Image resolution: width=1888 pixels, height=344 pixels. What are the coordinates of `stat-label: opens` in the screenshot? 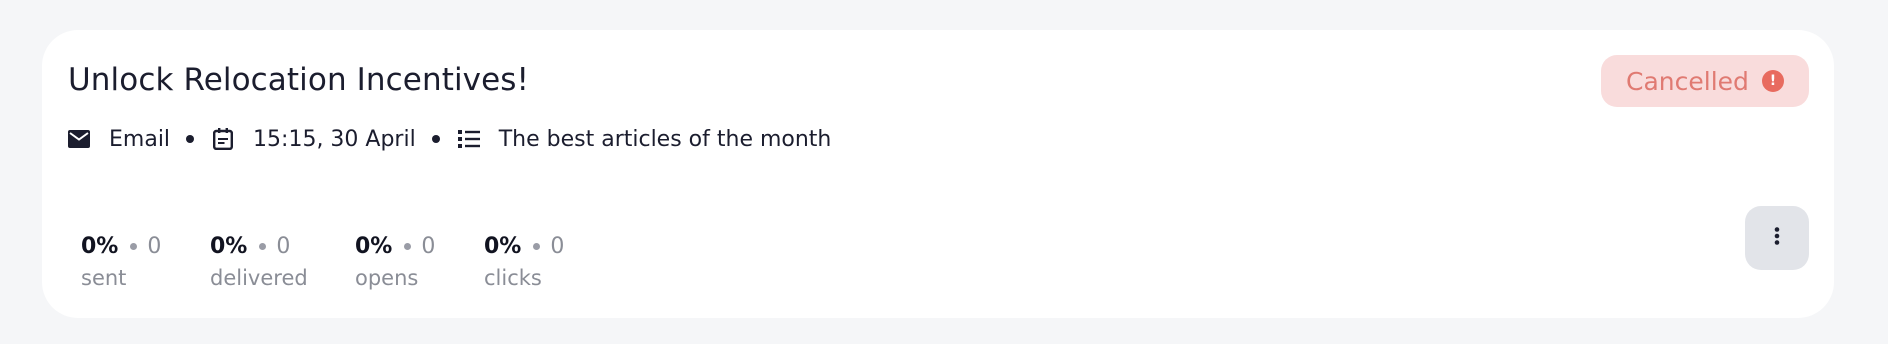 It's located at (387, 278).